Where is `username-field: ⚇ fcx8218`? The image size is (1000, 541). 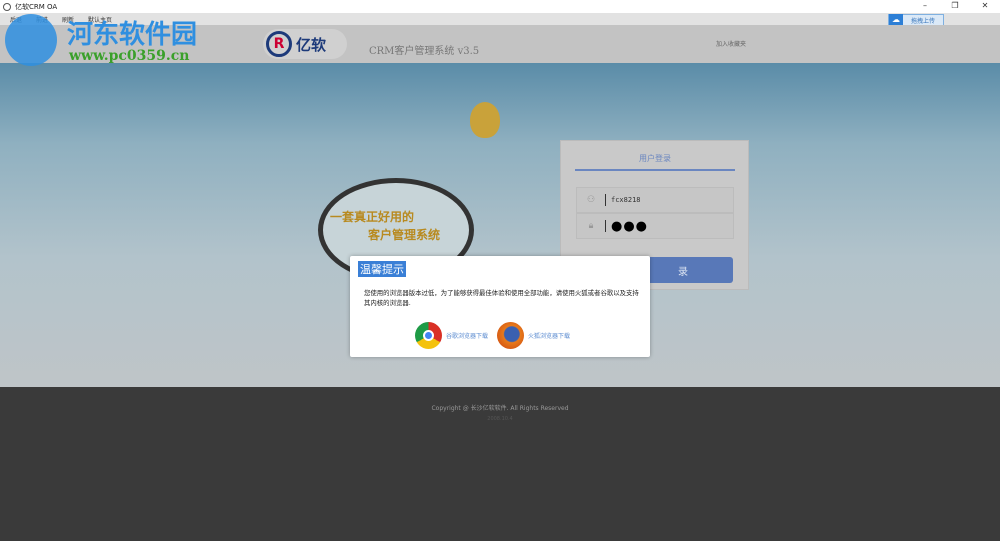 username-field: ⚇ fcx8218 is located at coordinates (655, 200).